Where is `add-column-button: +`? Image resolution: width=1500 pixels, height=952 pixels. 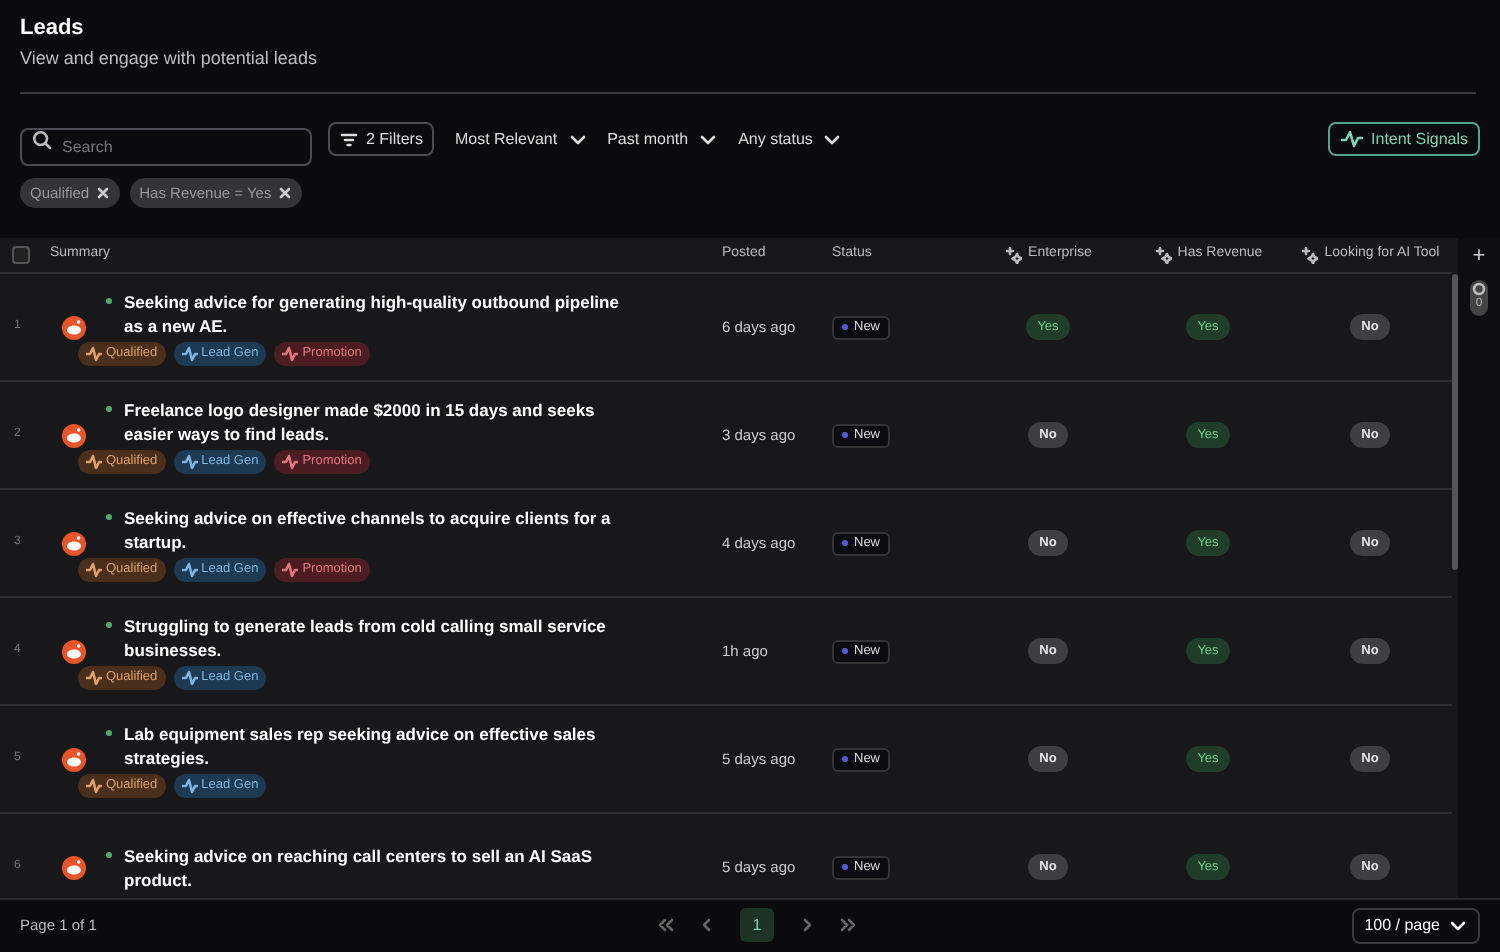
add-column-button: + is located at coordinates (1479, 256).